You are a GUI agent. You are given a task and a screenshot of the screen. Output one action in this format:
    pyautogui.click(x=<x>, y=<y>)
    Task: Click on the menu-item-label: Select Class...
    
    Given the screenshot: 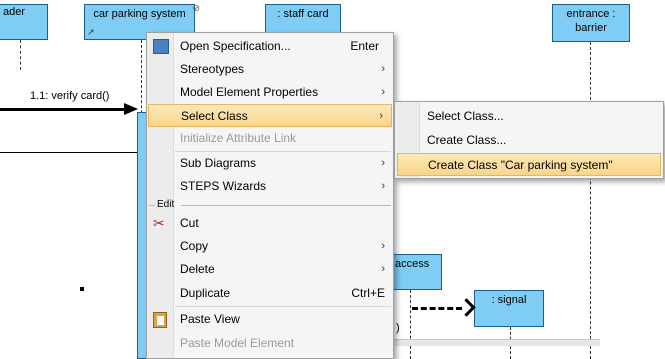 What is the action you would take?
    pyautogui.click(x=465, y=116)
    